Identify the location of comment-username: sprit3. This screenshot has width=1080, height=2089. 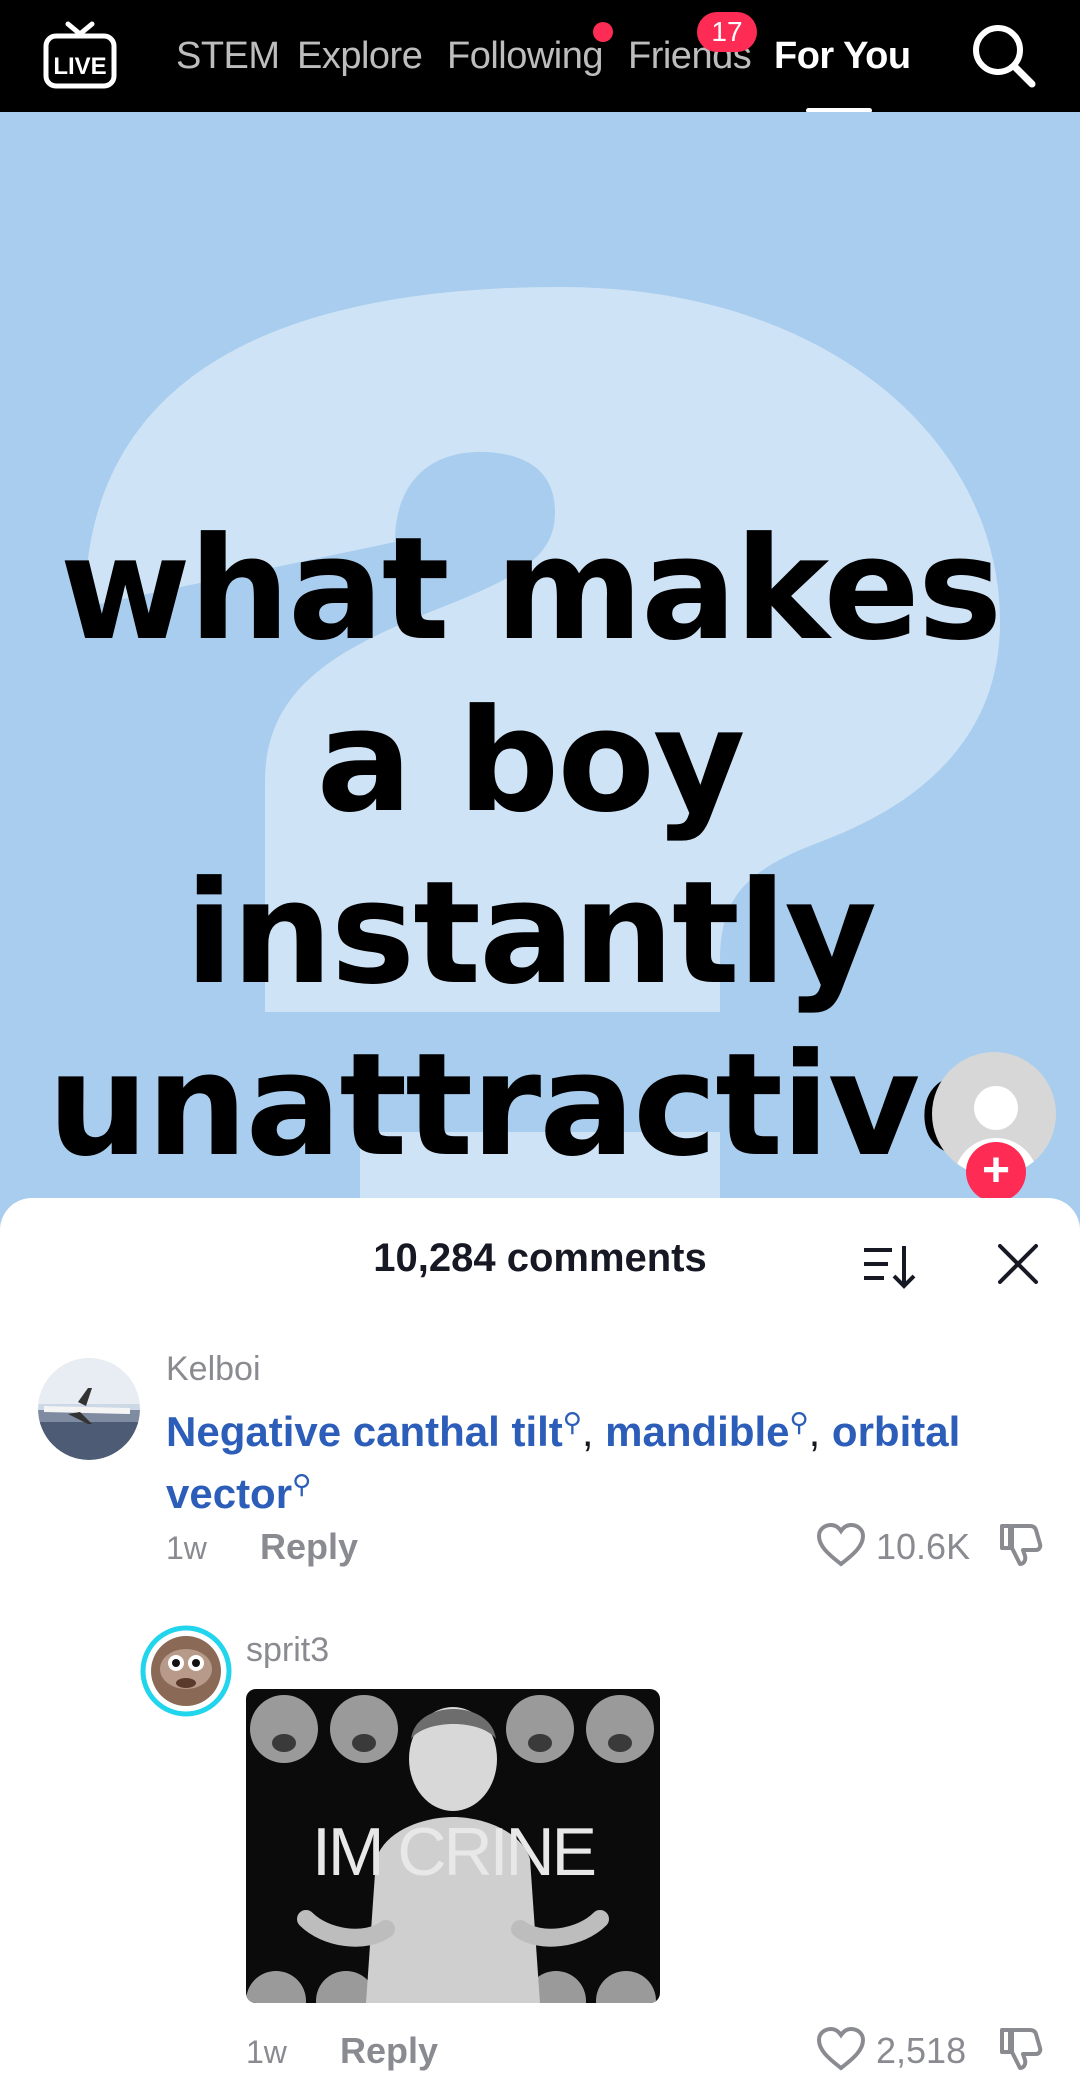
(287, 1650).